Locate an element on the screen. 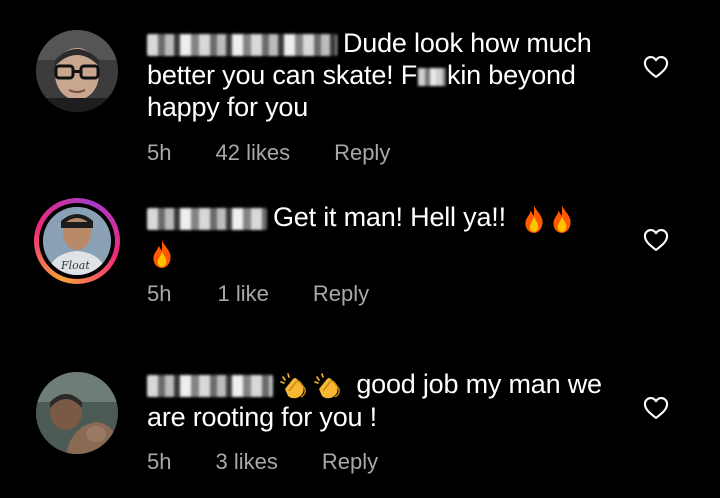  comment-3-text: good job my man we are rooting for you ! is located at coordinates (374, 400).